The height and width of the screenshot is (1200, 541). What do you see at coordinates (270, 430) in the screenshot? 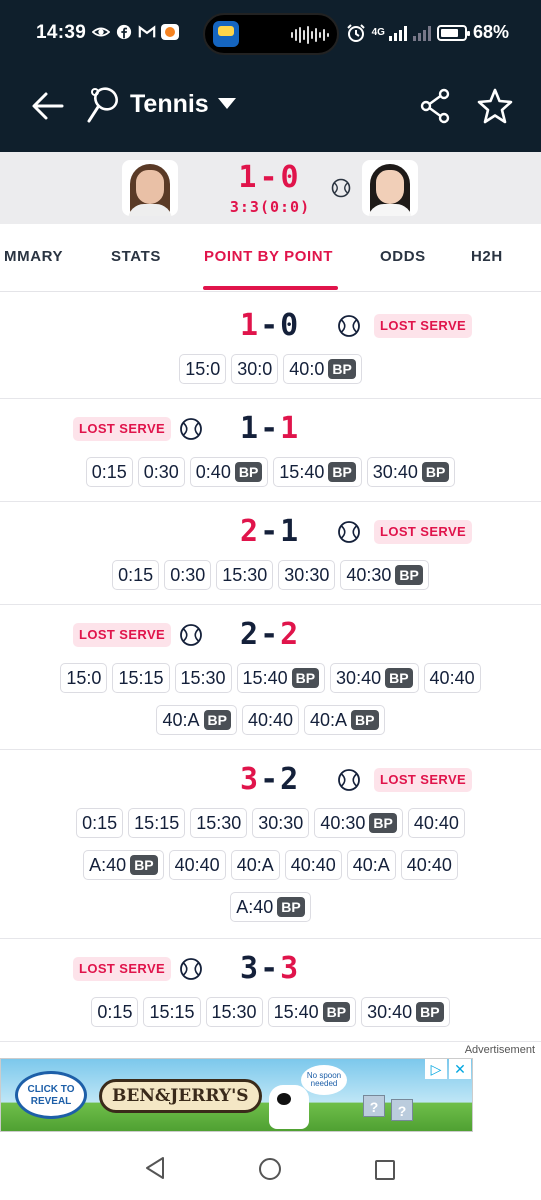
I see `game-score-row: 1-1 LOST SERVE` at bounding box center [270, 430].